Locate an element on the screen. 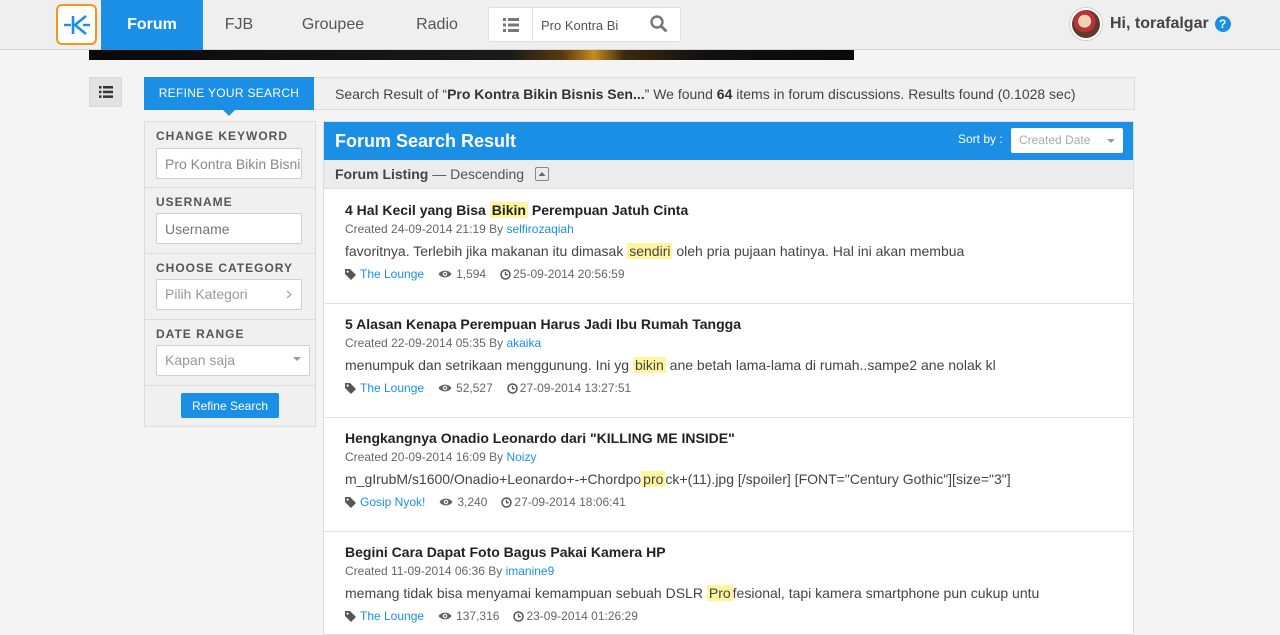  category-filter: CHOOSE CATEGORY Pilih Kategori is located at coordinates (230, 287).